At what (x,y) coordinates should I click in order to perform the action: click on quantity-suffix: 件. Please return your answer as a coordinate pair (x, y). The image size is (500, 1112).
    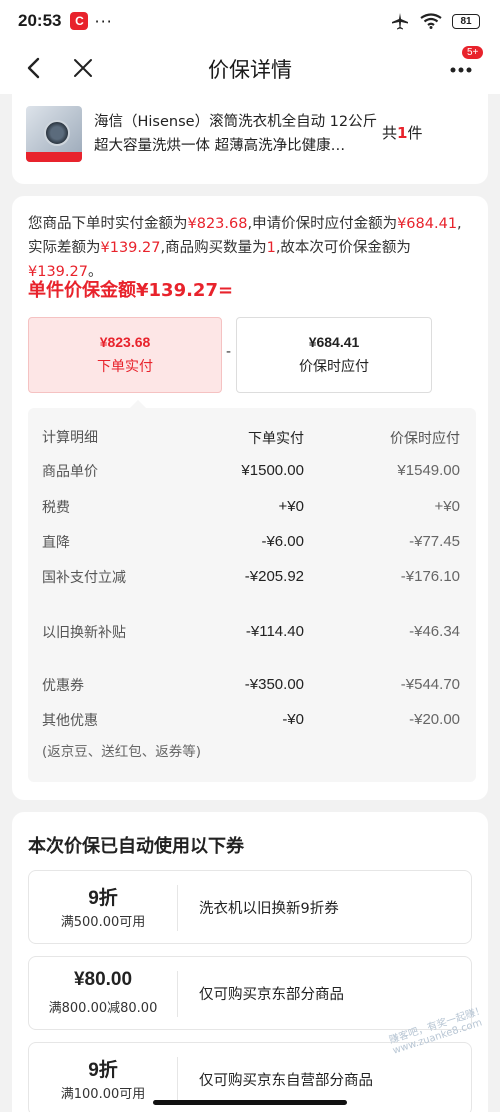
    Looking at the image, I should click on (415, 133).